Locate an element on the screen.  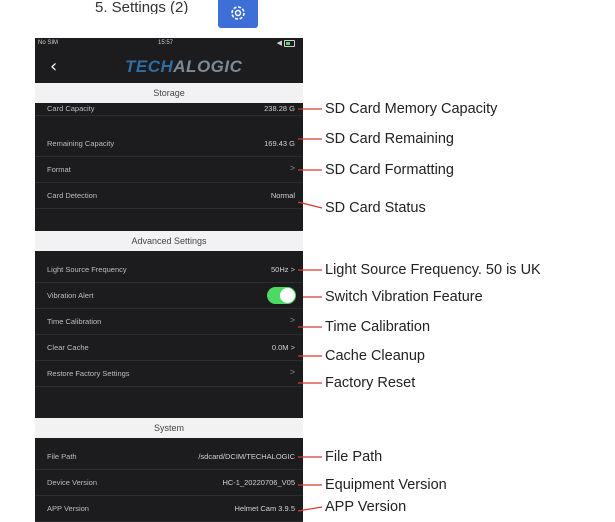
annotation-light-frequency: Light Source Frequency. 50 is UK is located at coordinates (433, 270).